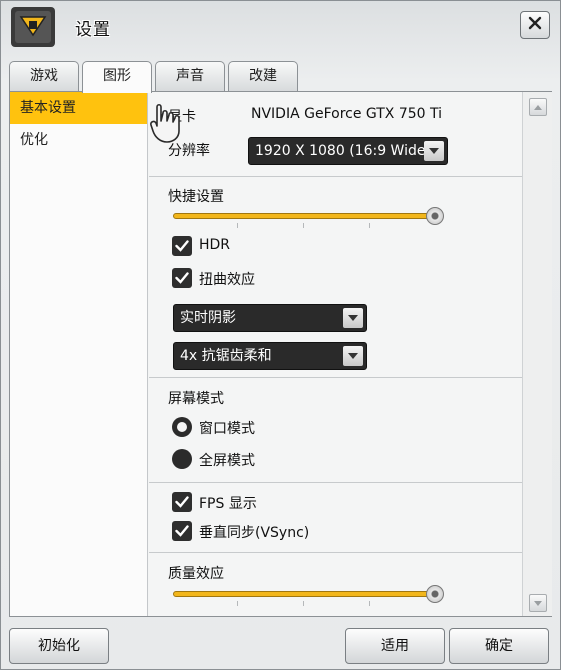  Describe the element at coordinates (117, 77) in the screenshot. I see `tab-graphics: 图形` at that location.